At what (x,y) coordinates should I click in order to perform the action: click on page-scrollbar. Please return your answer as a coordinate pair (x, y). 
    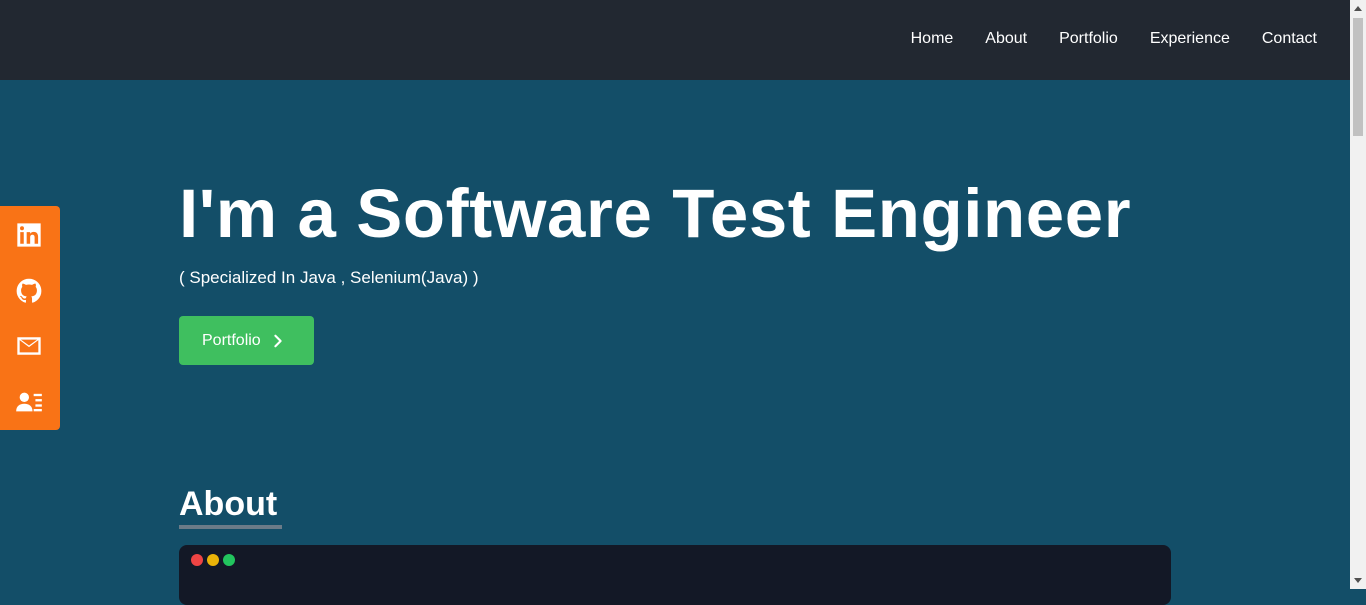
    Looking at the image, I should click on (1358, 294).